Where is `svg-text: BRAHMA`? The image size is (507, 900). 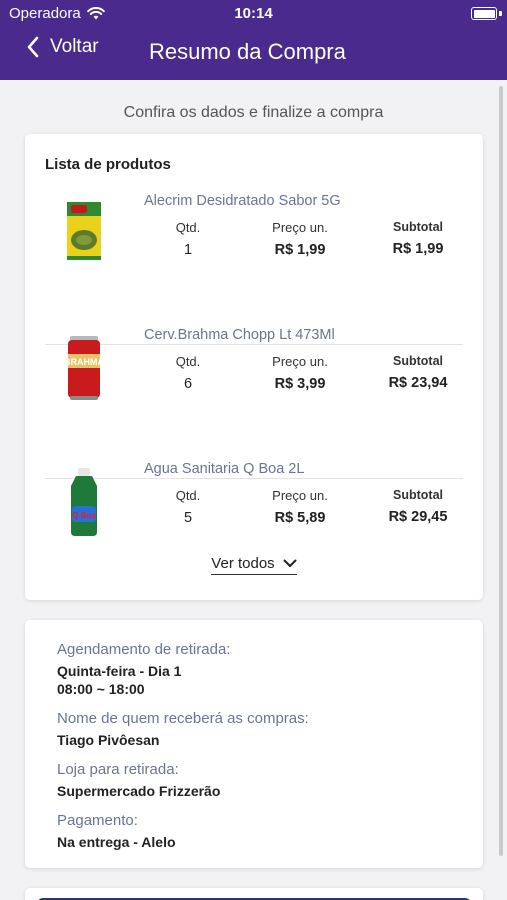
svg-text: BRAHMA is located at coordinates (84, 362).